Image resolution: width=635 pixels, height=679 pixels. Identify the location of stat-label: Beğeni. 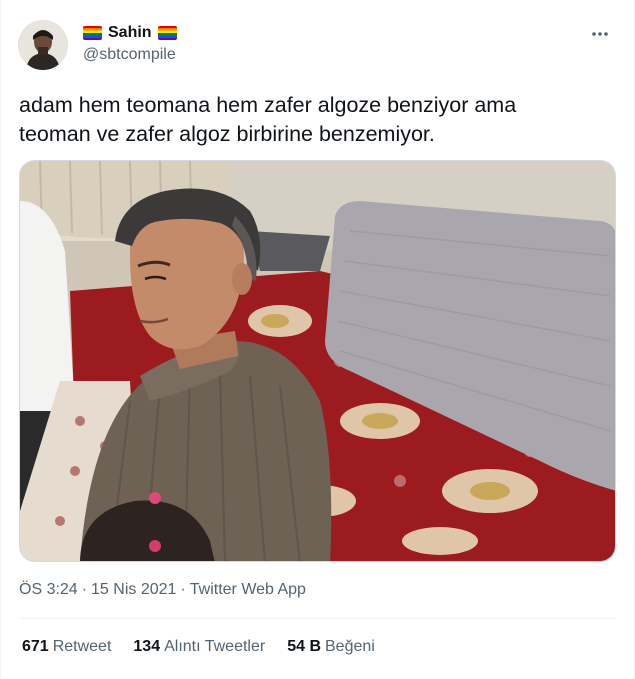
(350, 646).